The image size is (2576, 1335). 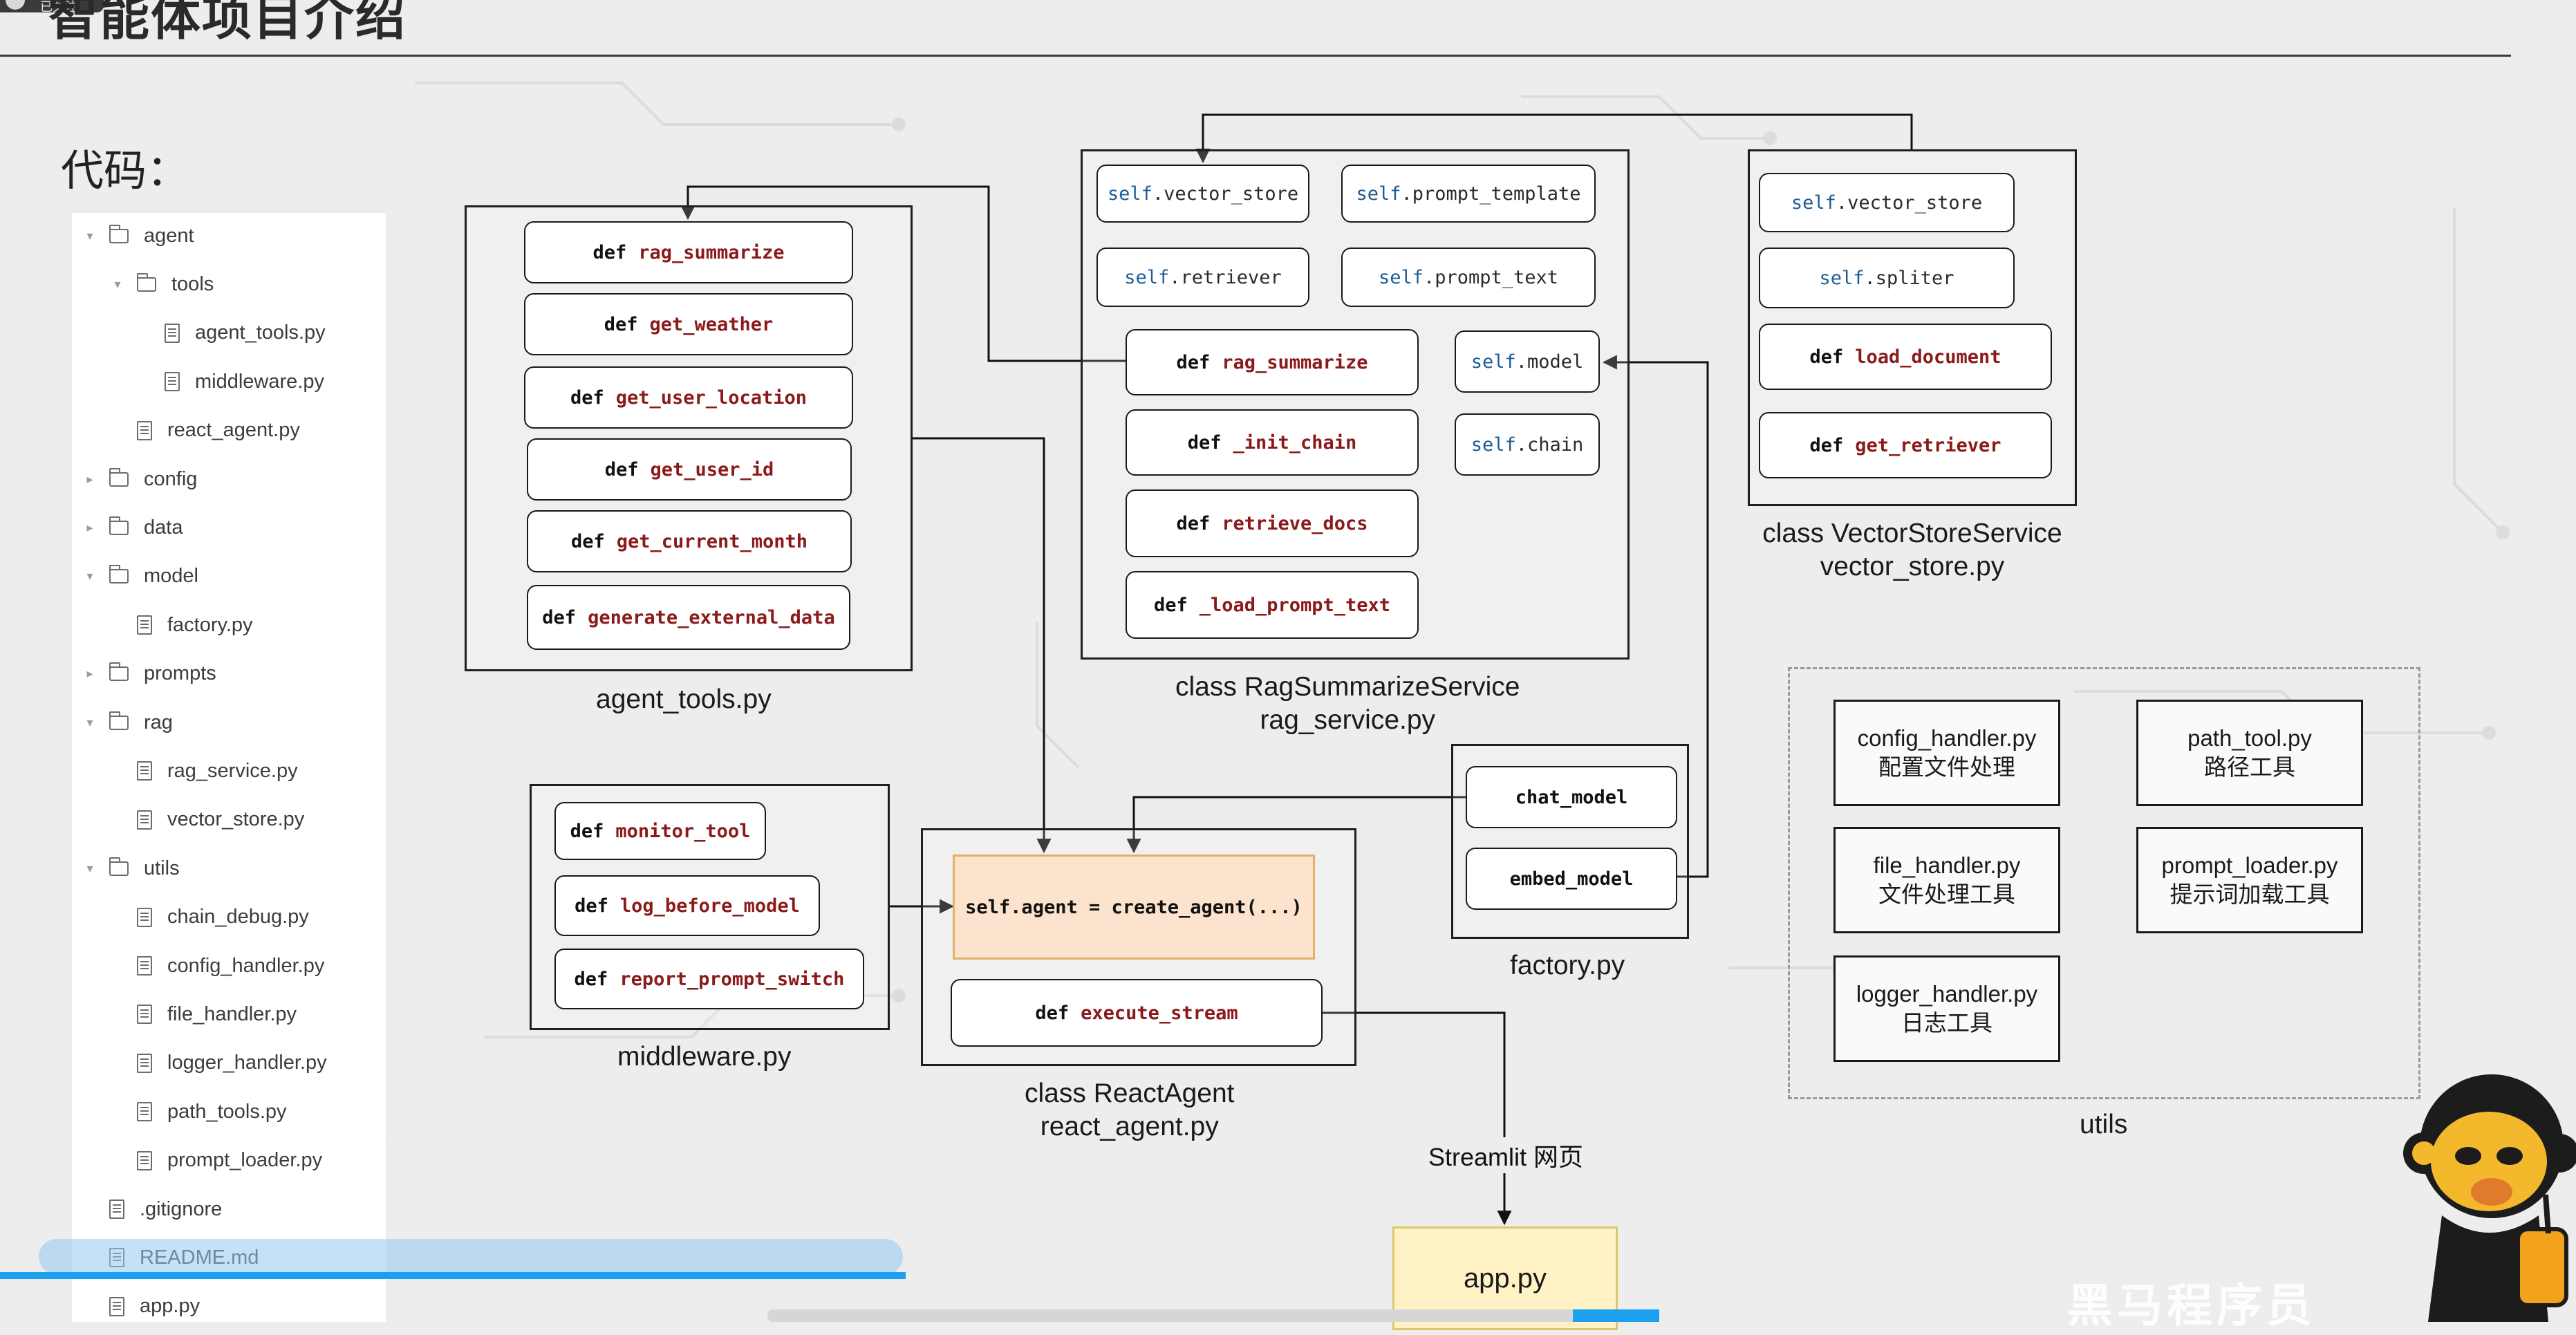 What do you see at coordinates (140, 577) in the screenshot?
I see `tree-folder-item: ▾ model` at bounding box center [140, 577].